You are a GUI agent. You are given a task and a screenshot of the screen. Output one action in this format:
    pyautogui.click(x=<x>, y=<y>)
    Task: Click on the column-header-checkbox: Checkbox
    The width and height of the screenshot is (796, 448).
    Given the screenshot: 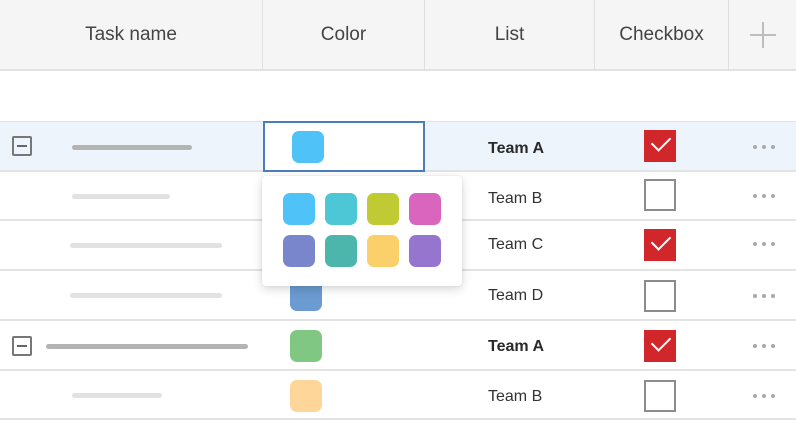 What is the action you would take?
    pyautogui.click(x=662, y=35)
    